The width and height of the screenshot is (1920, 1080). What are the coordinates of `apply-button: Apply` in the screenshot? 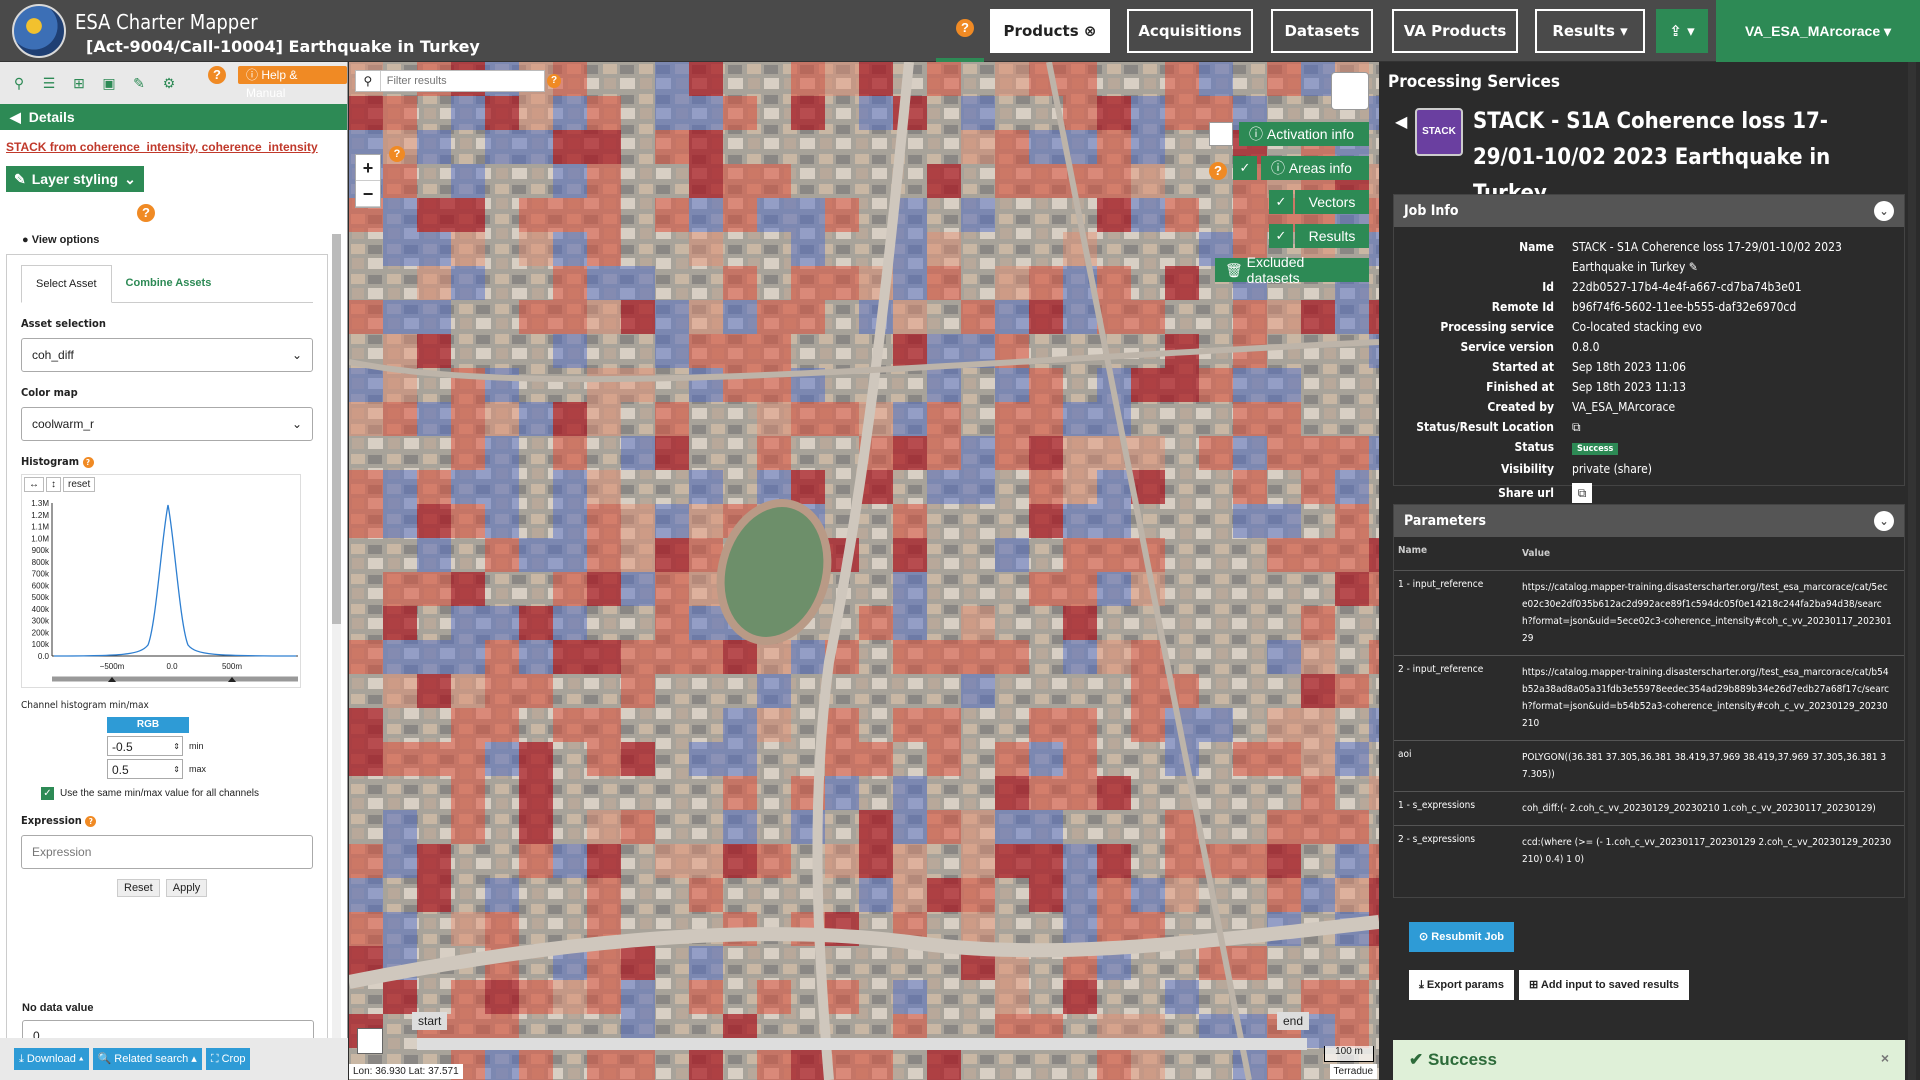 It's located at (186, 888).